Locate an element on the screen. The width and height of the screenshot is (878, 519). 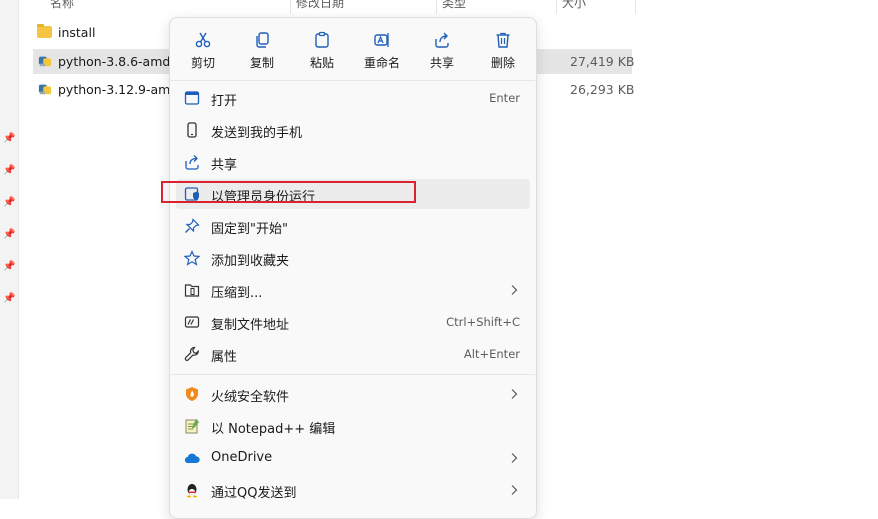
menu-item-shortcut: Ctrl+Shift+C is located at coordinates (483, 322).